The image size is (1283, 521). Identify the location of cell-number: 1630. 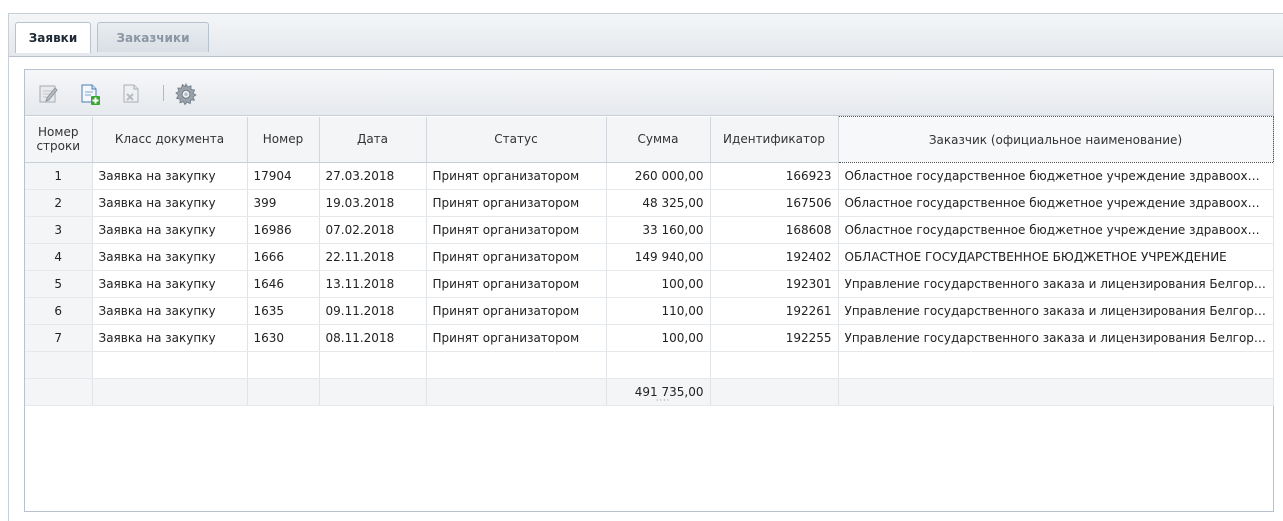
(283, 338).